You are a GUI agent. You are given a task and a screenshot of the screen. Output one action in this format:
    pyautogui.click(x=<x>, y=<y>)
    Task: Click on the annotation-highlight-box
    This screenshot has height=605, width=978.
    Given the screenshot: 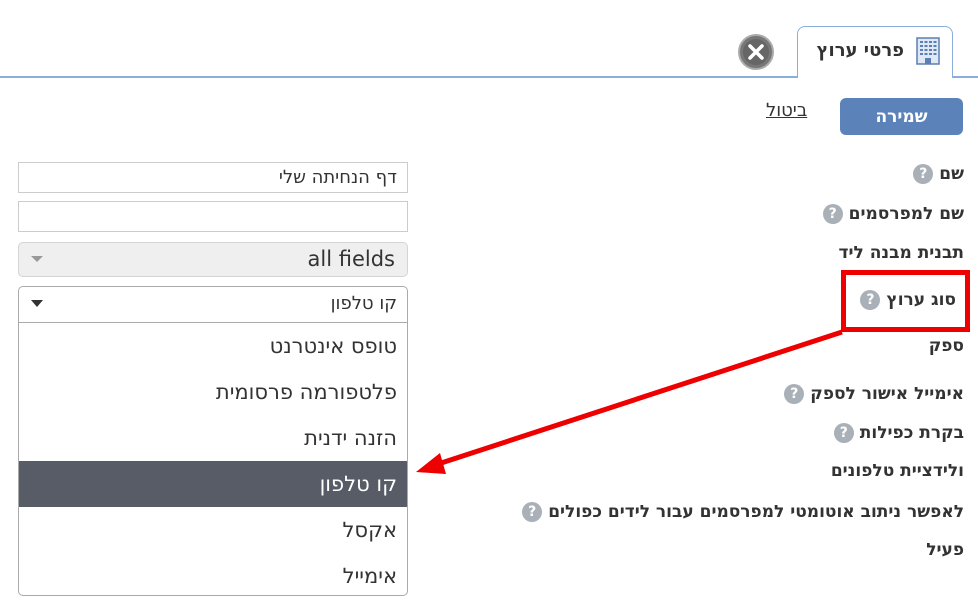 What is the action you would take?
    pyautogui.click(x=905, y=301)
    